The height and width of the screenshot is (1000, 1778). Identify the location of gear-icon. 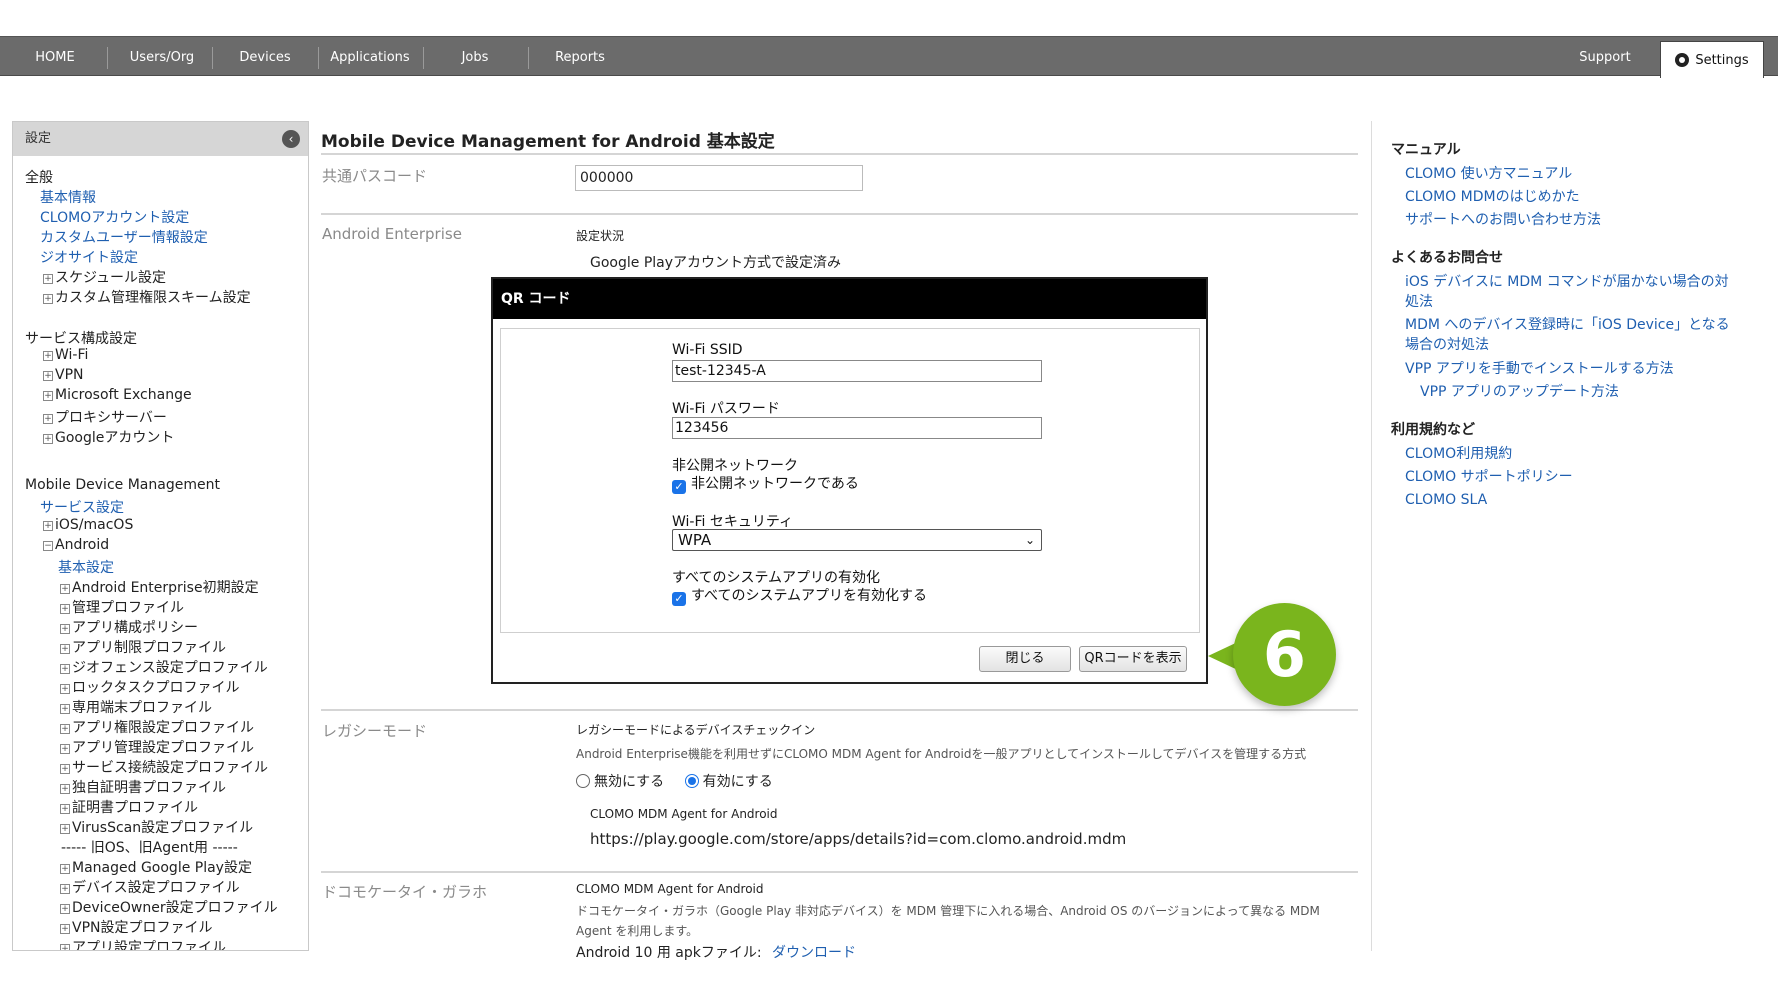
(1682, 60).